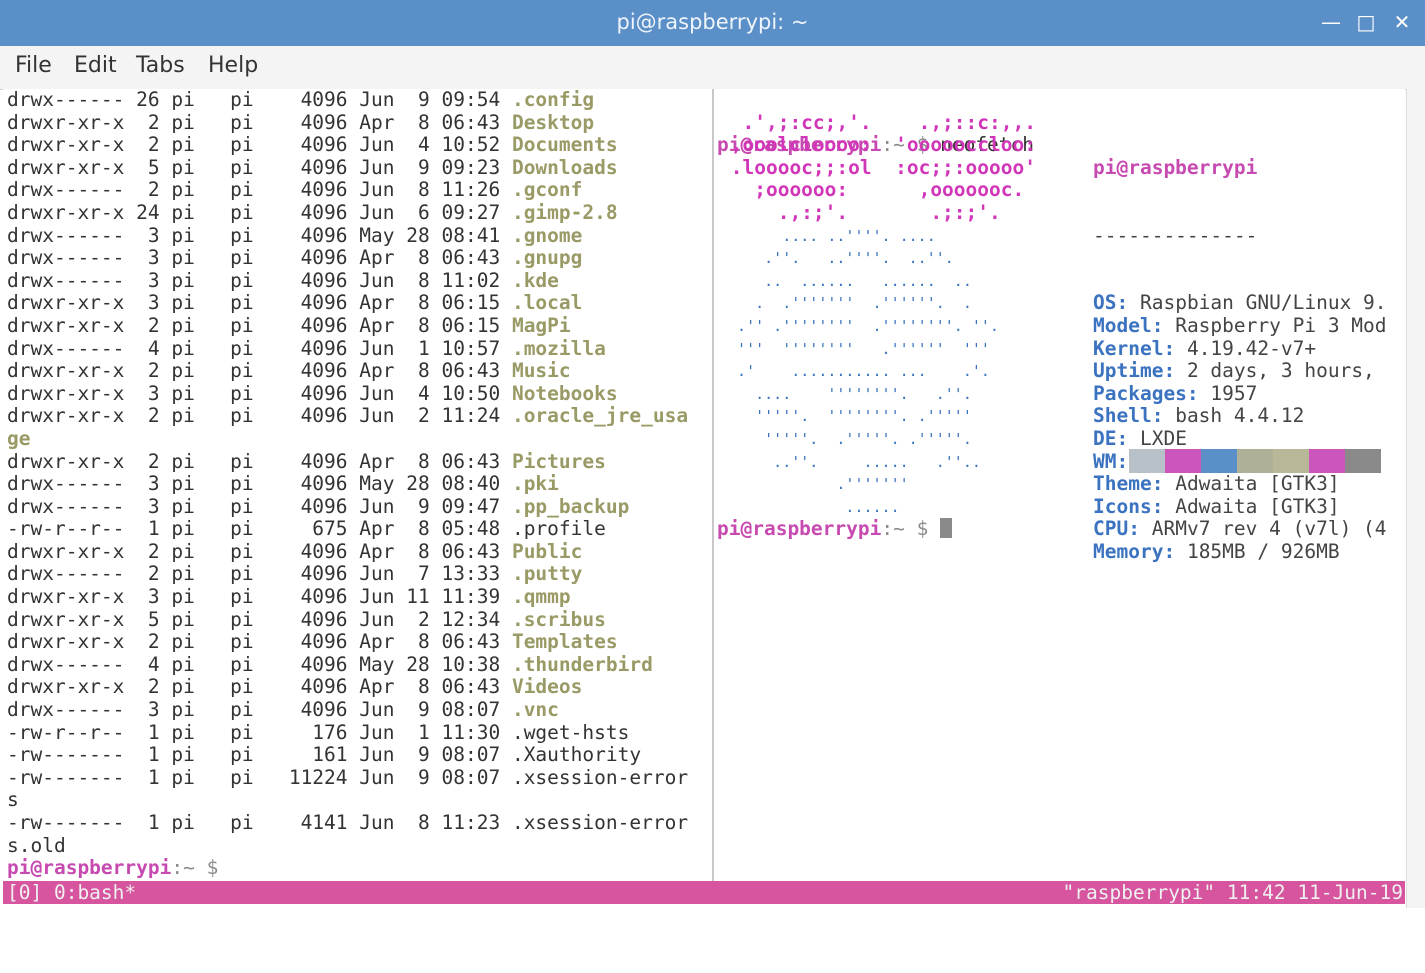 Image resolution: width=1425 pixels, height=973 pixels. I want to click on info-row: Memory: 185MB / 926MB, so click(1240, 552).